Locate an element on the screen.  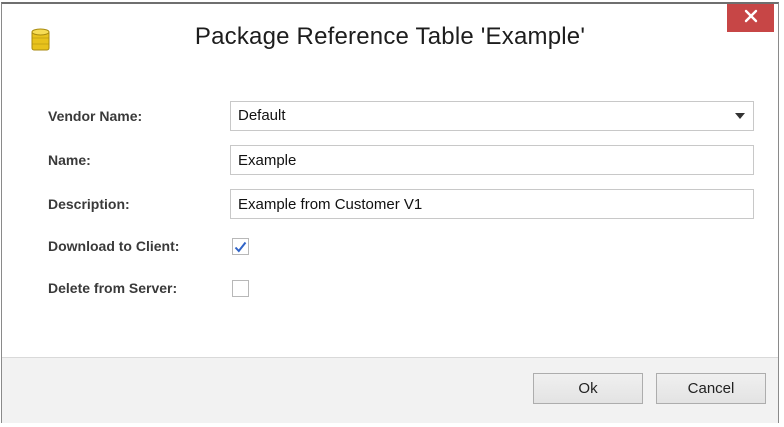
dialog-title: Package Reference Table 'Example' is located at coordinates (390, 36).